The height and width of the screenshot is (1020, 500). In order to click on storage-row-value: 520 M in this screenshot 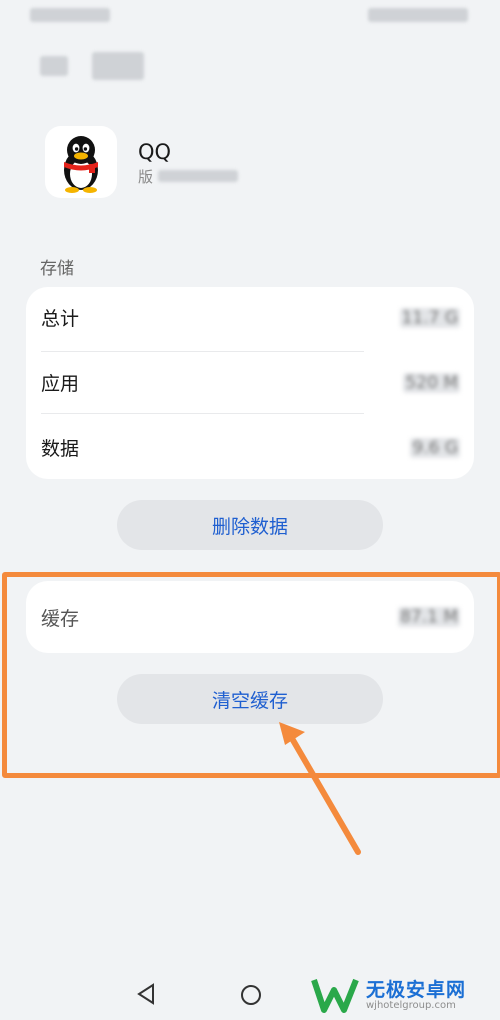, I will do `click(431, 382)`.